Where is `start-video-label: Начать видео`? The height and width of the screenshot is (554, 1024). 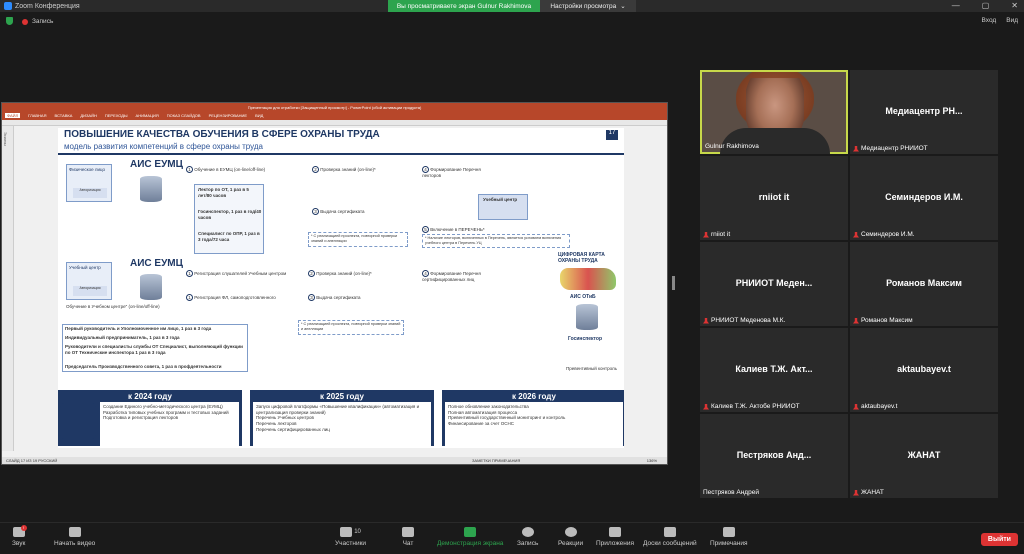
start-video-label: Начать видео is located at coordinates (75, 543).